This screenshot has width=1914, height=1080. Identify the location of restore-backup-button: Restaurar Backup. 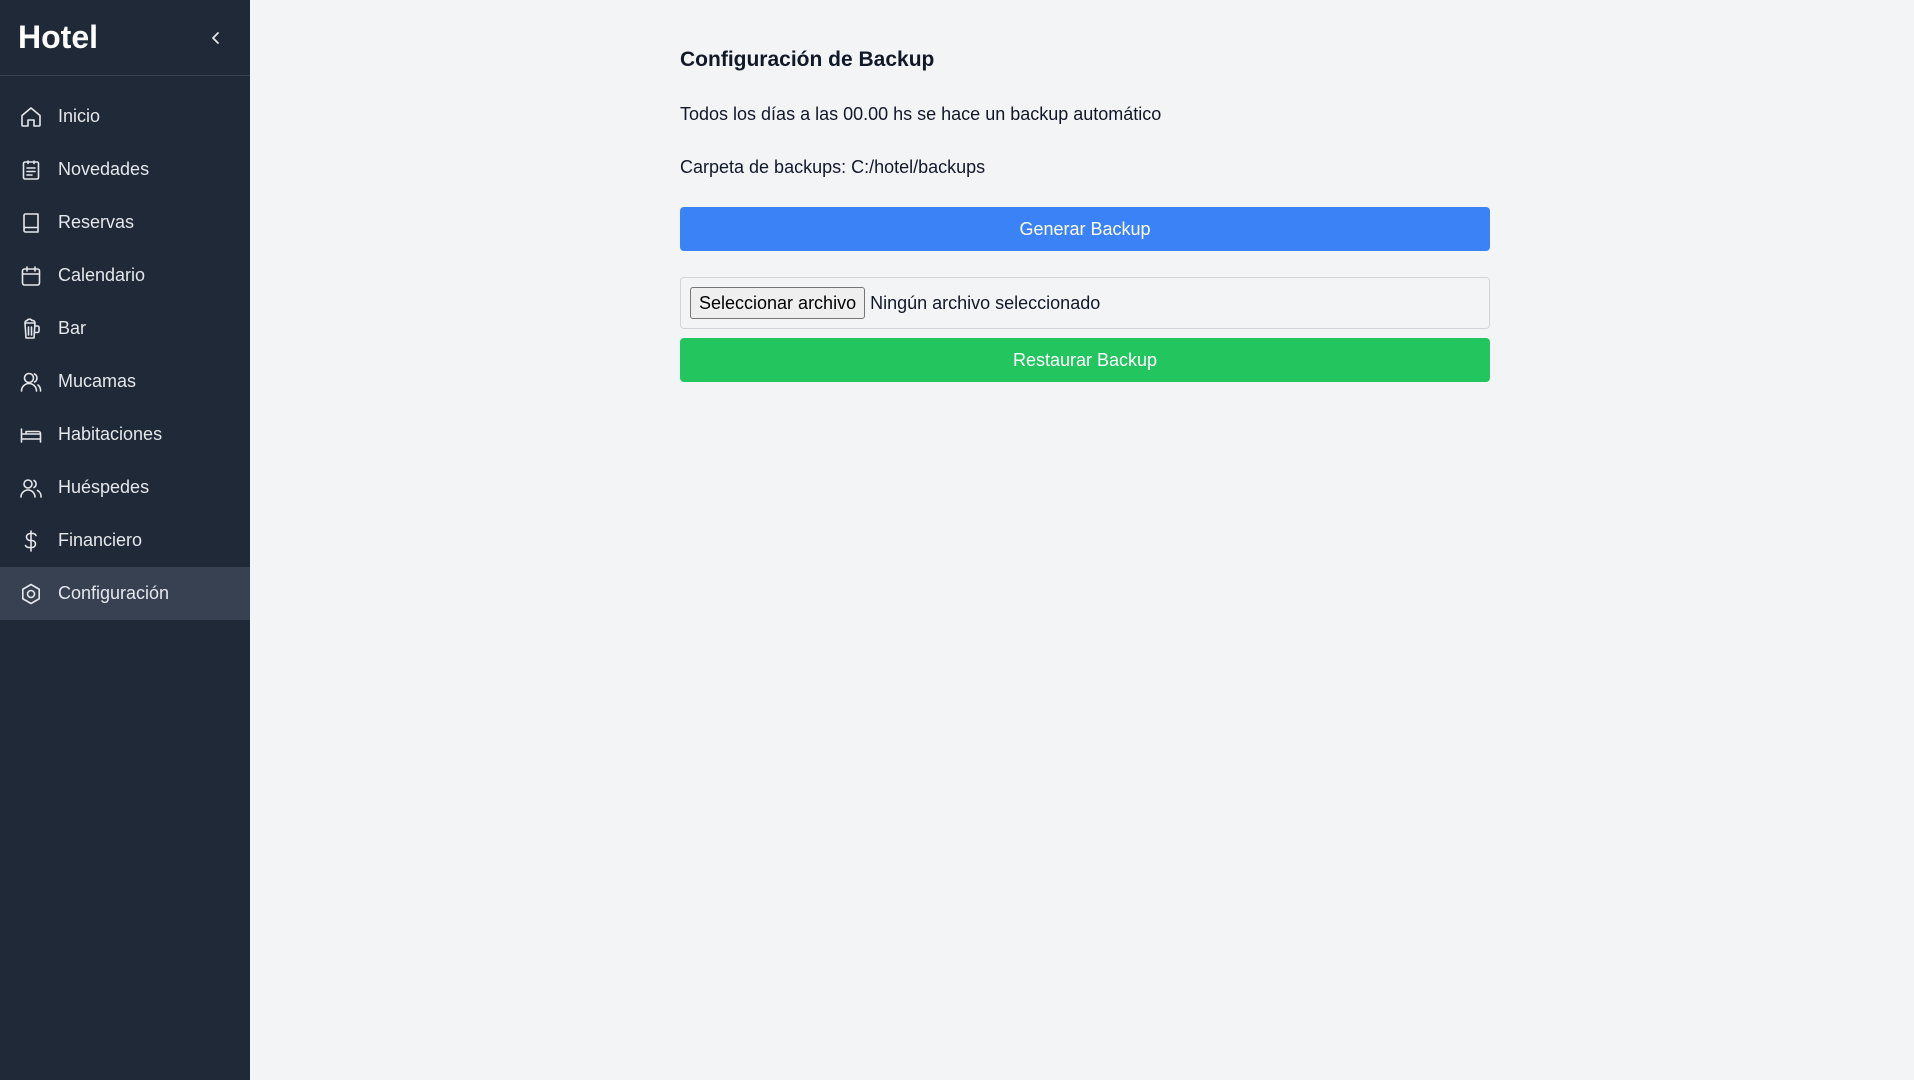
(1085, 360).